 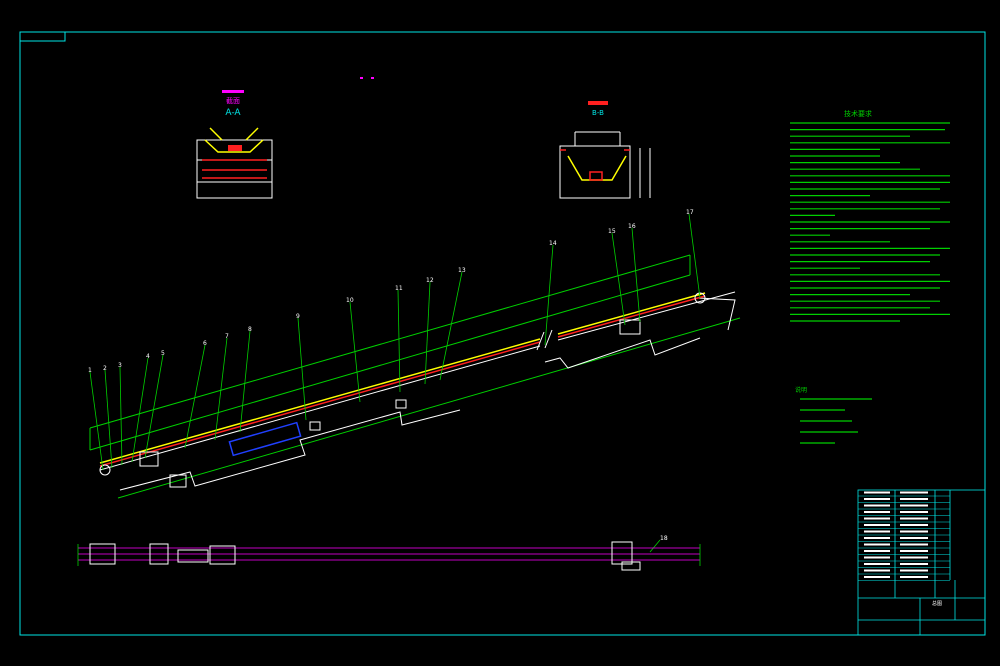 I want to click on tech-requirements-block: 技术要求, so click(x=870, y=215).